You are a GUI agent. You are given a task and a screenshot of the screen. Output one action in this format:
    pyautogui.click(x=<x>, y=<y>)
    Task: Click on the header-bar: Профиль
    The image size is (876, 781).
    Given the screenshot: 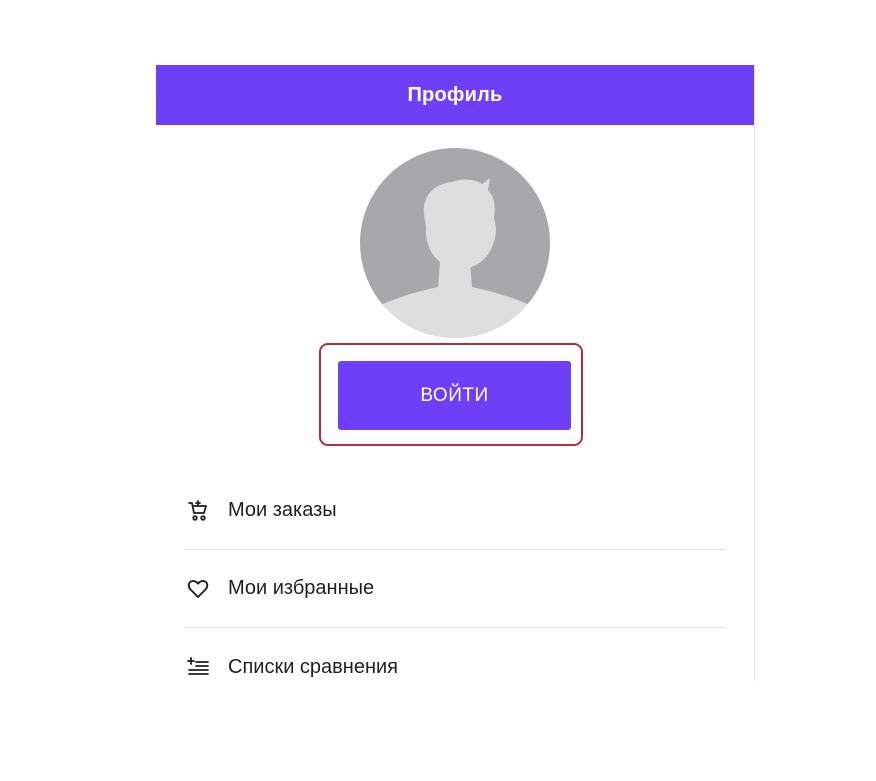 What is the action you would take?
    pyautogui.click(x=455, y=95)
    